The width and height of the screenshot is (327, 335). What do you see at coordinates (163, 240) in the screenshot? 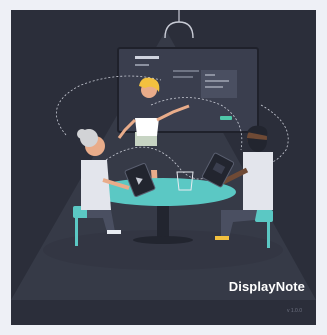
I see `table-foot` at bounding box center [163, 240].